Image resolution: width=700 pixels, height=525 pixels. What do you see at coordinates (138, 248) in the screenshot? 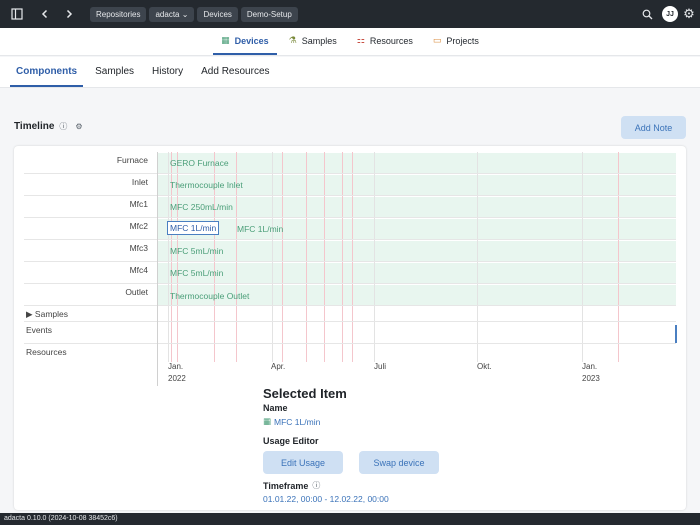
I see `row-label-mfc3: Mfc3` at bounding box center [138, 248].